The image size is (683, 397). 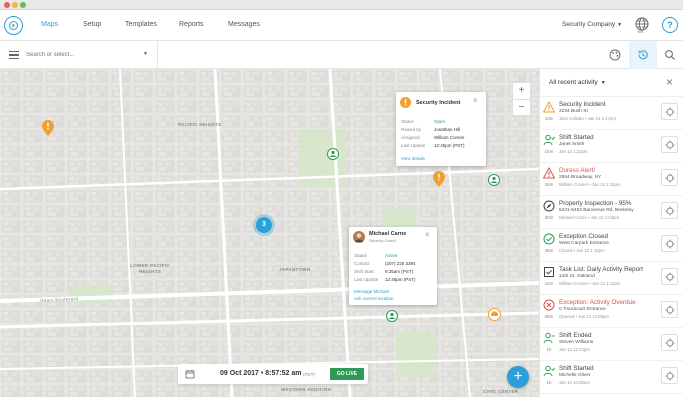 What do you see at coordinates (92, 24) in the screenshot?
I see `nav-setup: Setup` at bounding box center [92, 24].